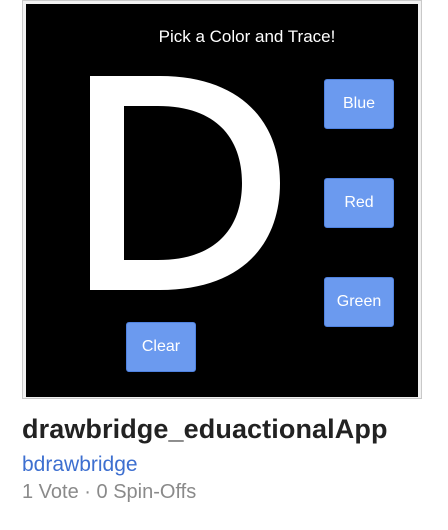 The image size is (448, 530). I want to click on blue-color-button: Blue, so click(359, 104).